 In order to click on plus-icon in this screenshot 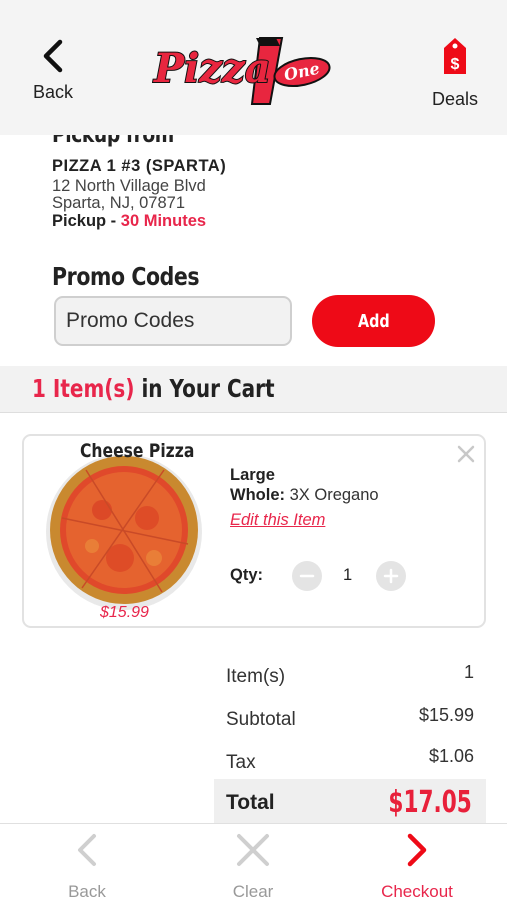, I will do `click(391, 576)`.